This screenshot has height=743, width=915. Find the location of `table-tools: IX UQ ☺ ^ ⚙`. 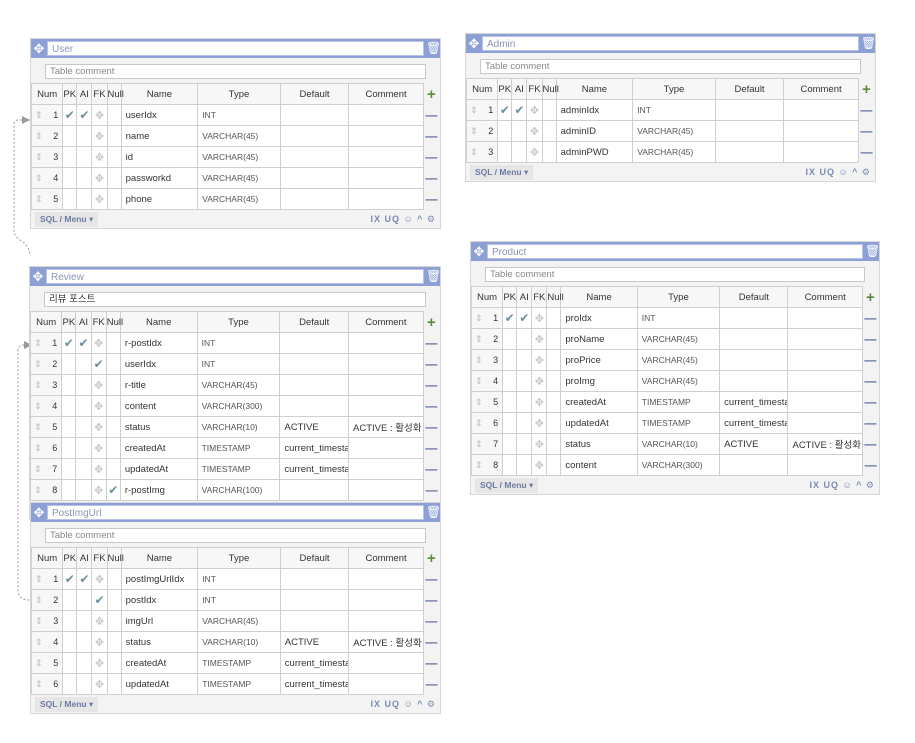

table-tools: IX UQ ☺ ^ ⚙ is located at coordinates (403, 704).